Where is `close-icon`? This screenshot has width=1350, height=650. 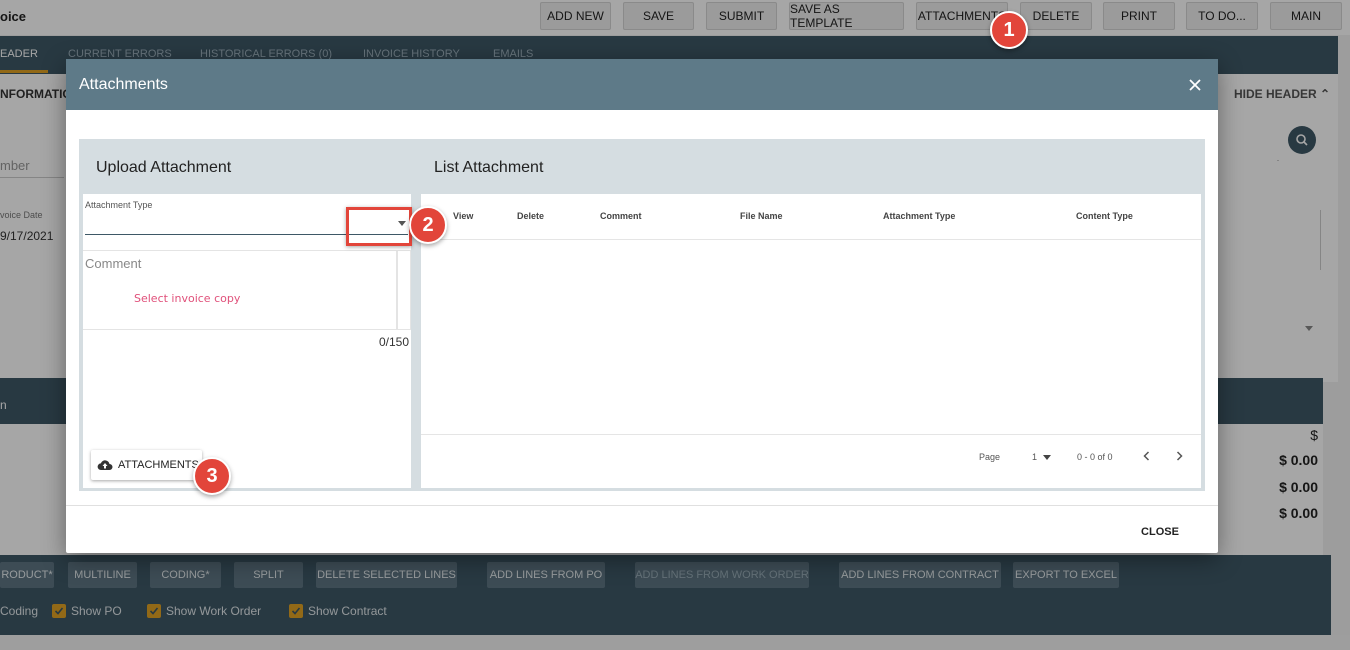 close-icon is located at coordinates (1195, 85).